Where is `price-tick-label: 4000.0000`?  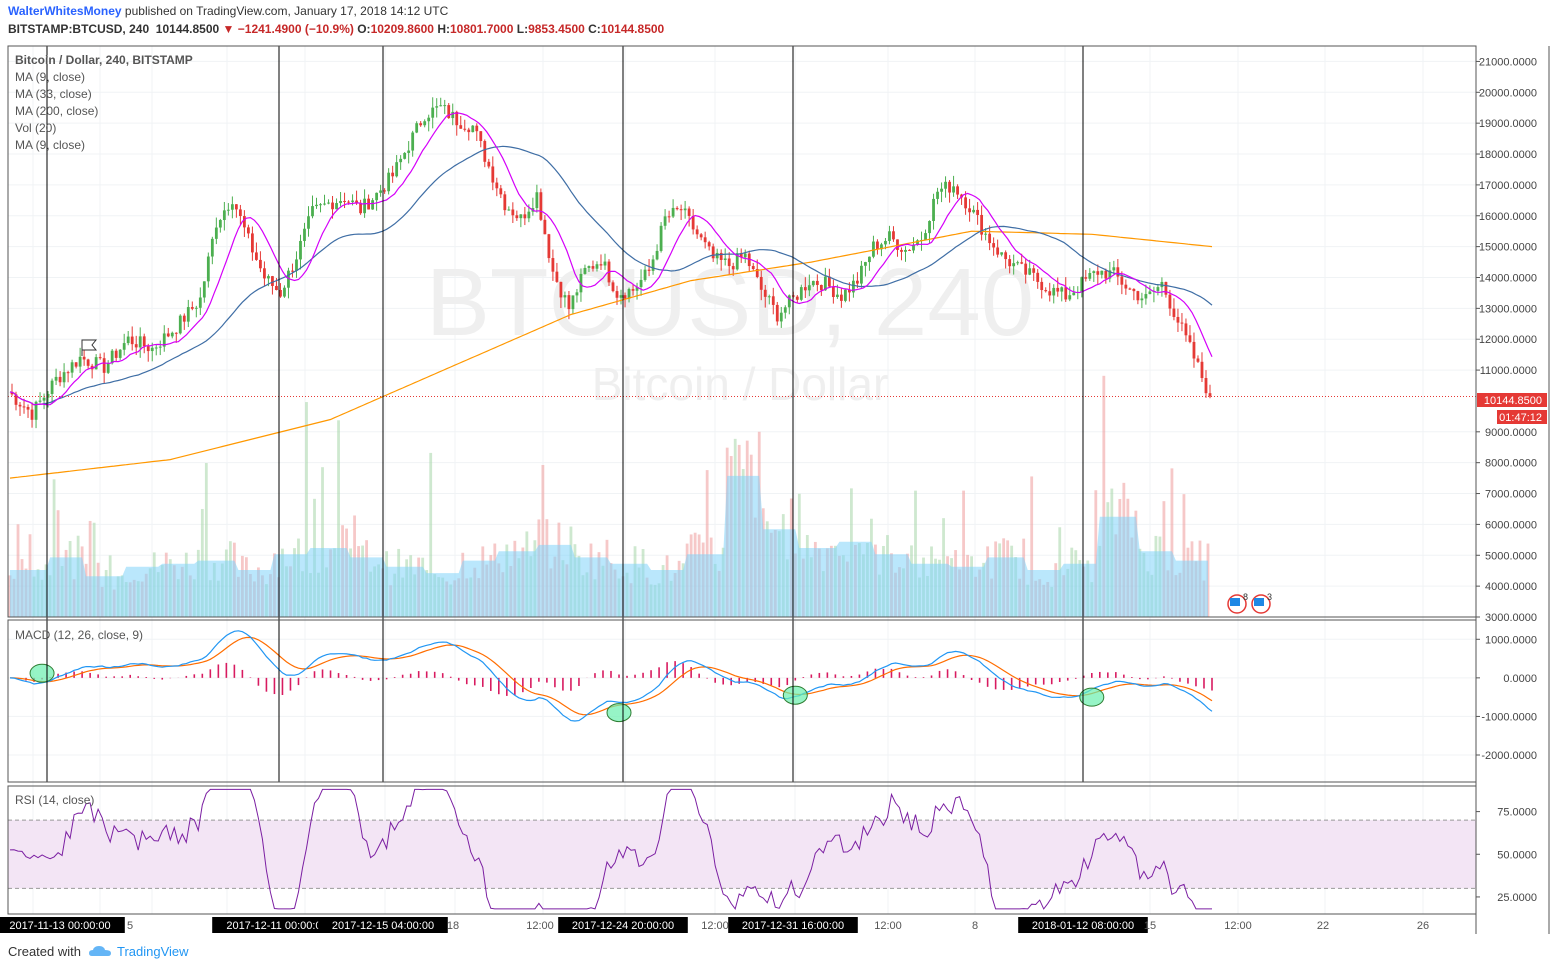
price-tick-label: 4000.0000 is located at coordinates (1511, 587).